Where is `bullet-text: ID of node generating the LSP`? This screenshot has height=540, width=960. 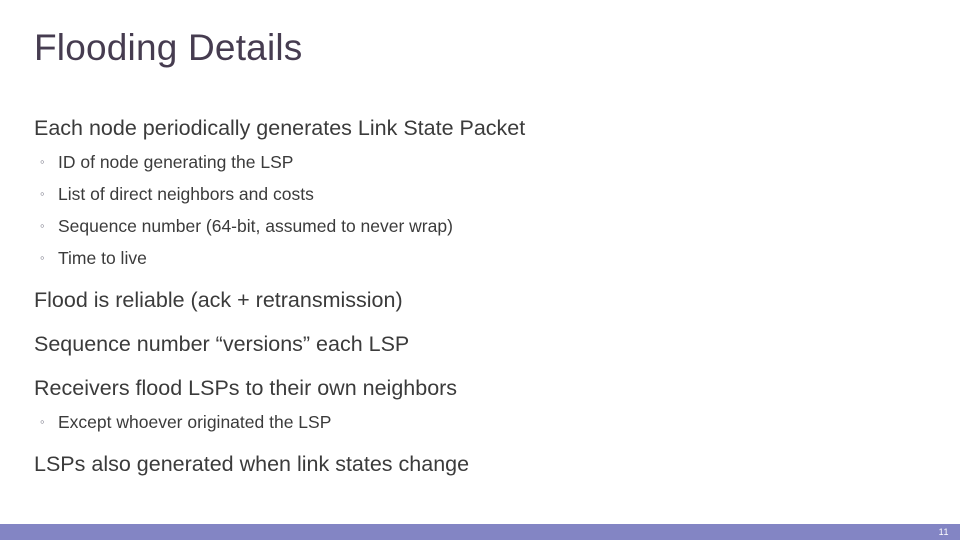
bullet-text: ID of node generating the LSP is located at coordinates (176, 162).